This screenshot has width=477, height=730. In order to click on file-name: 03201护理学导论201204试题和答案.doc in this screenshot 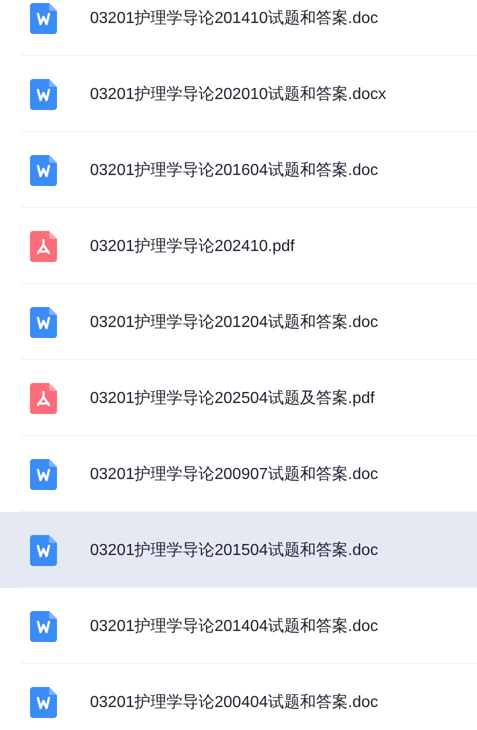, I will do `click(234, 322)`.